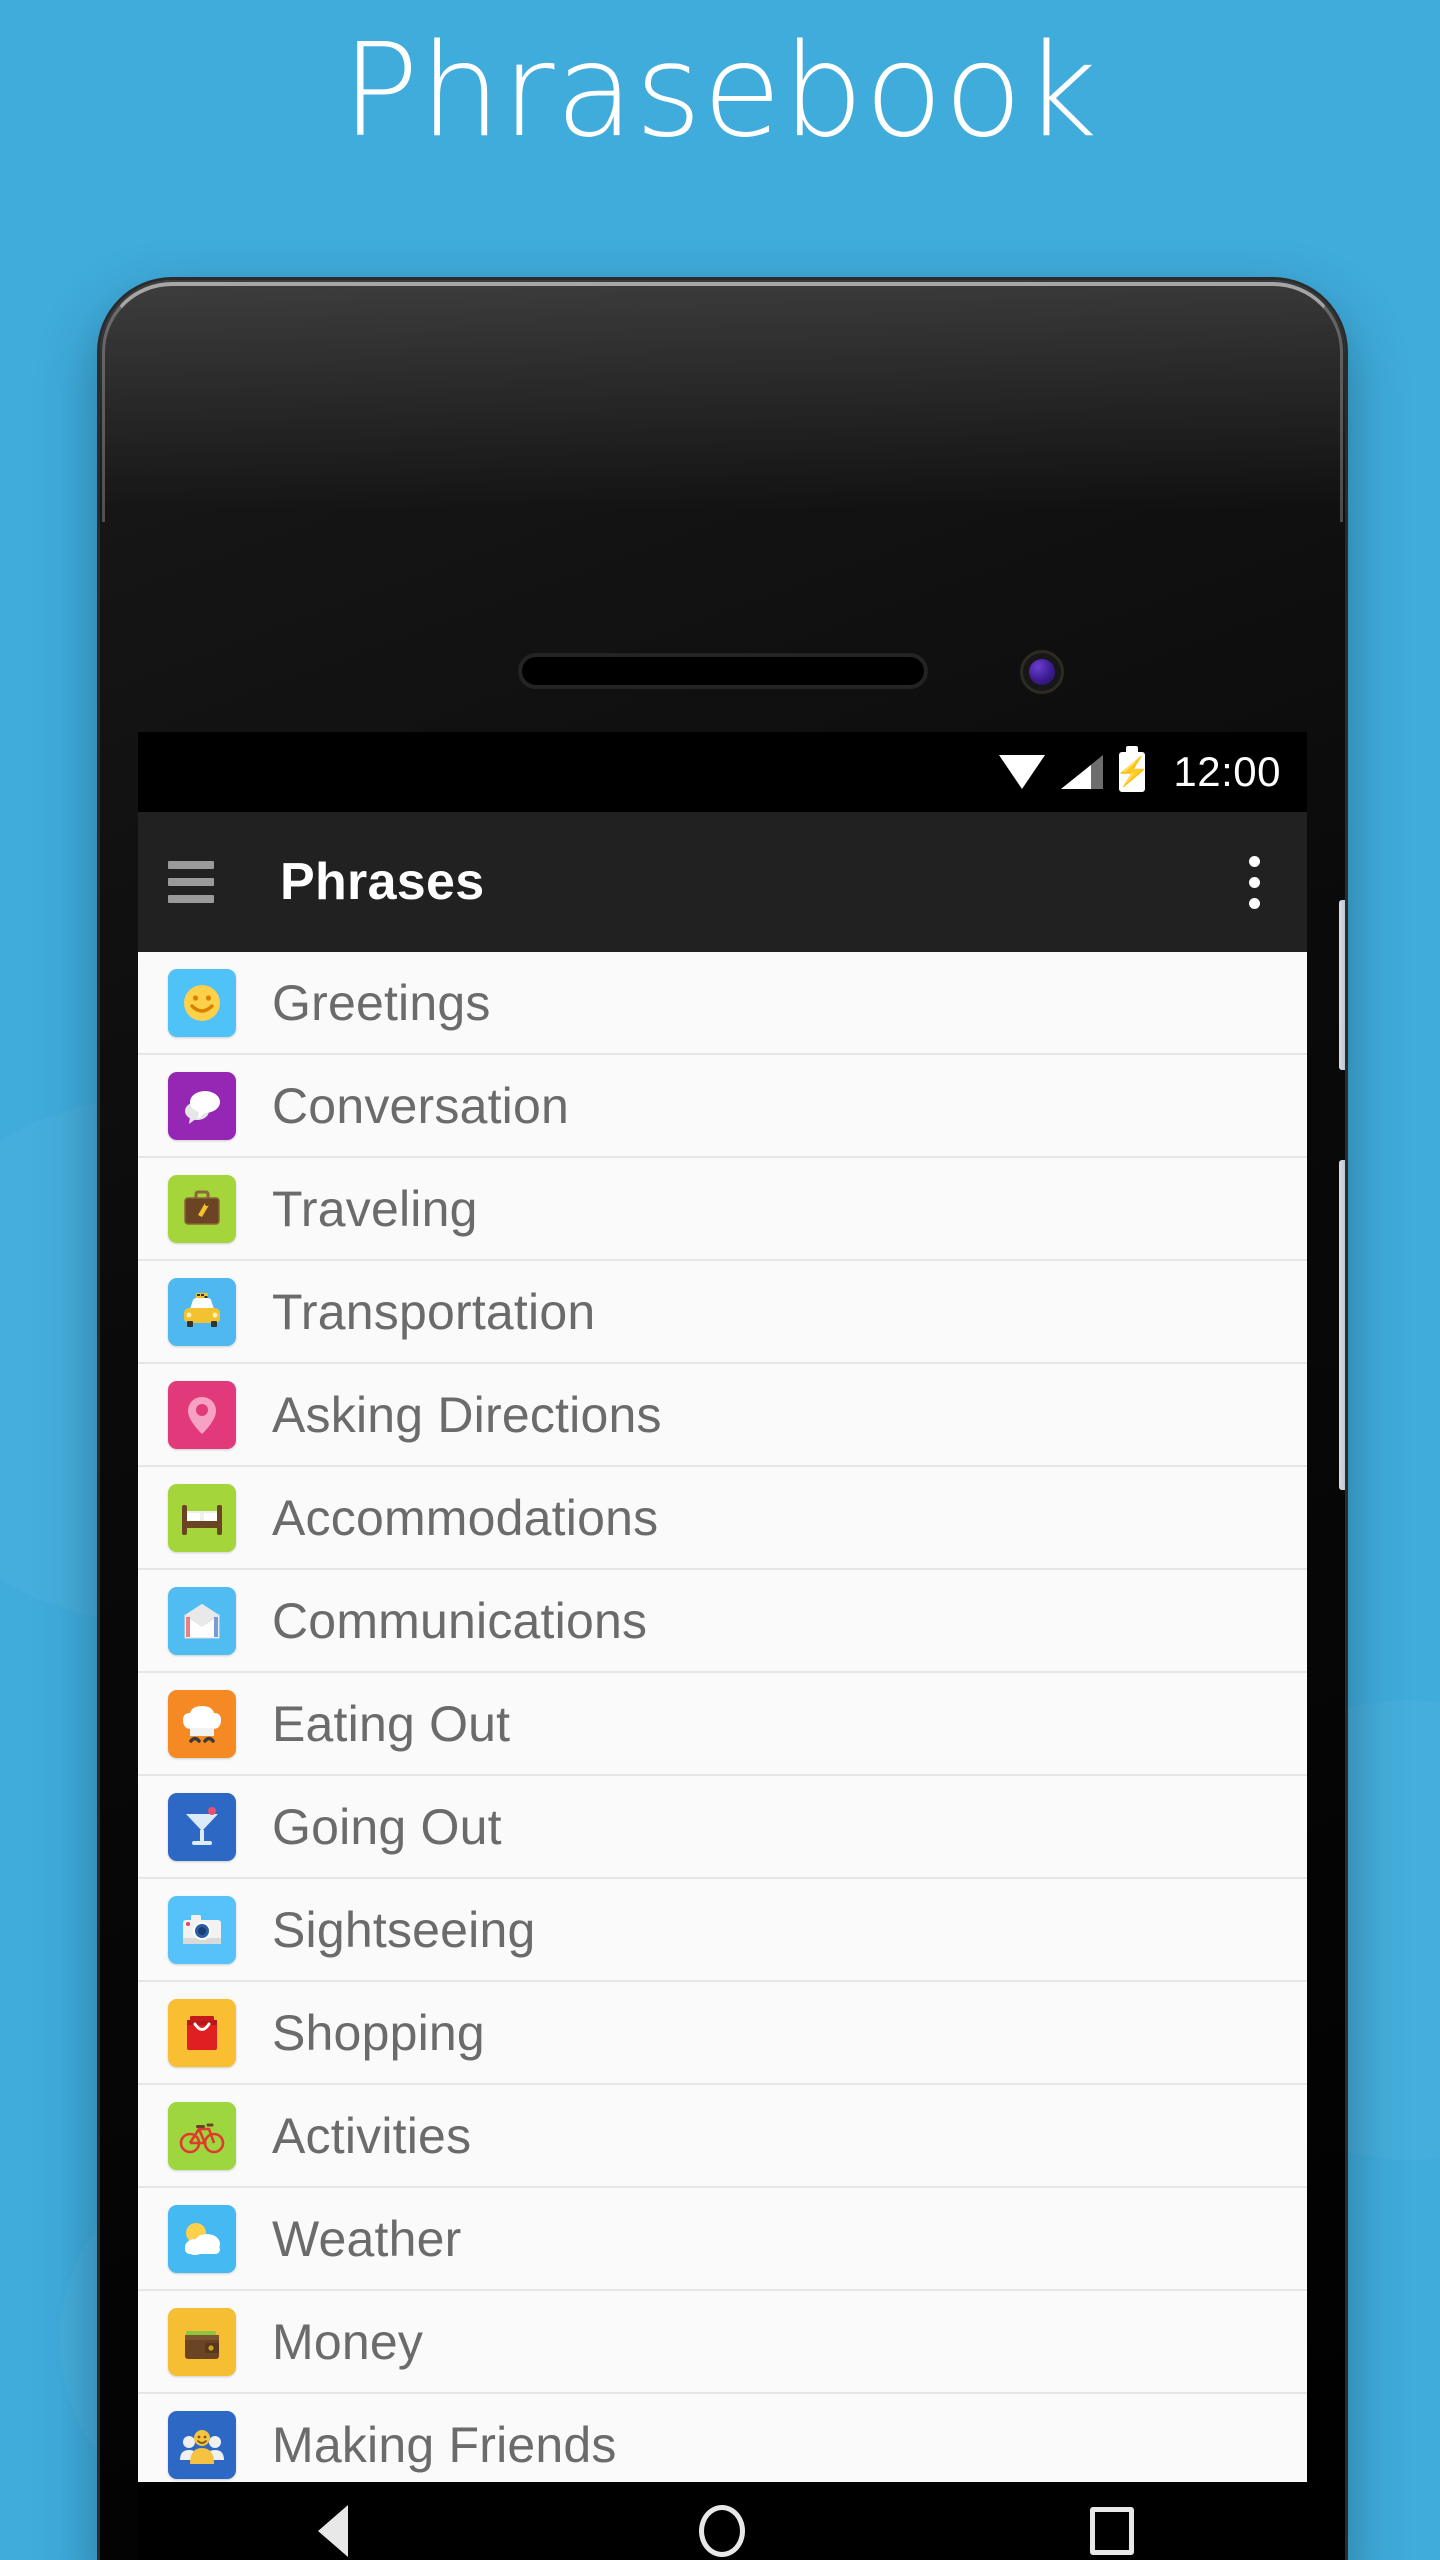 Image resolution: width=1440 pixels, height=2560 pixels. What do you see at coordinates (722, 2438) in the screenshot?
I see `list-item: Making Friends` at bounding box center [722, 2438].